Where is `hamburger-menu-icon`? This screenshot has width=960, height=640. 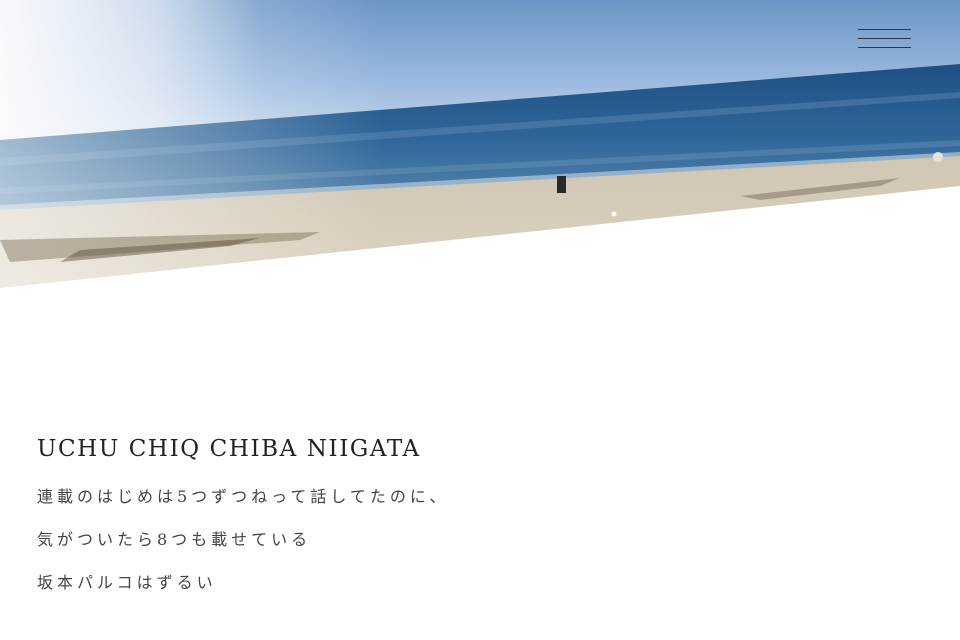 hamburger-menu-icon is located at coordinates (884, 39).